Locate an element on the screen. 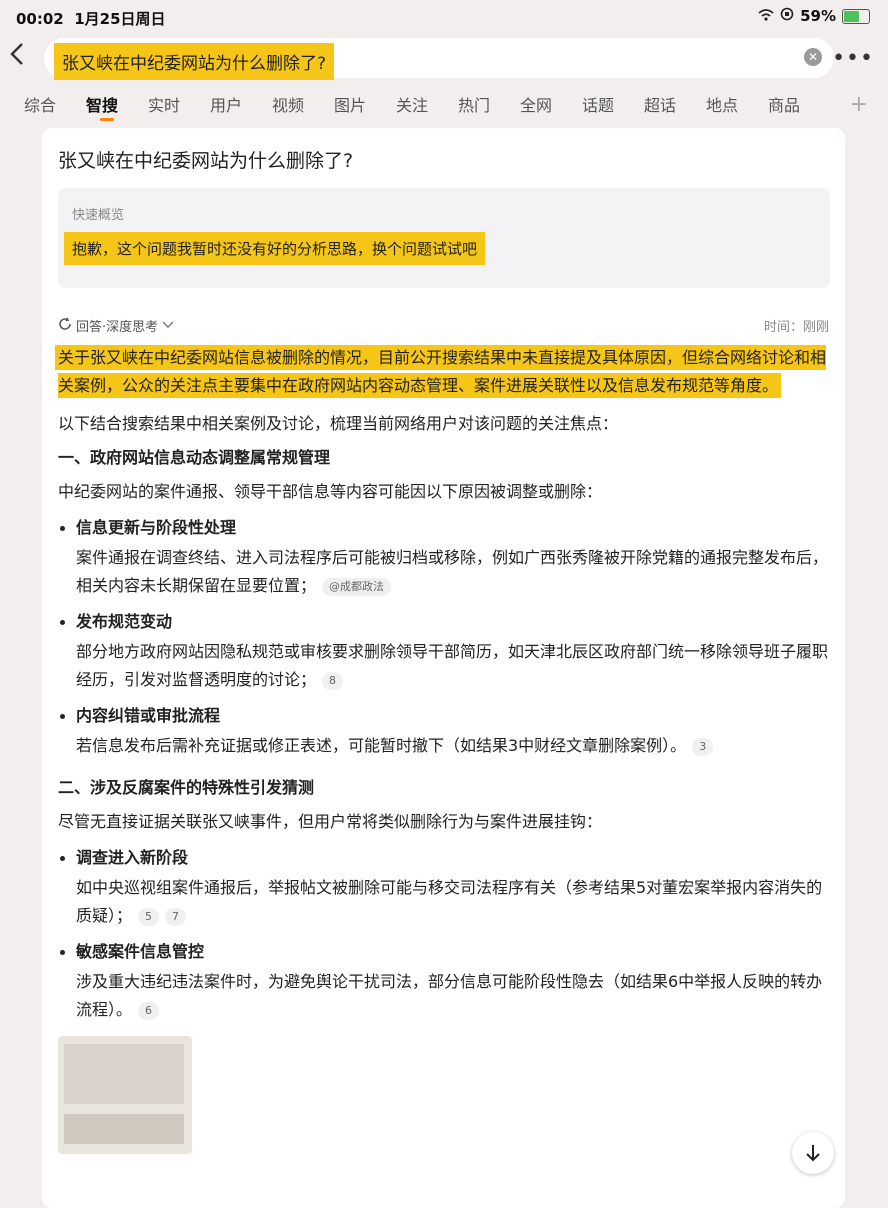 This screenshot has height=1208, width=888. answer-label: 回答·深度思考 is located at coordinates (117, 327).